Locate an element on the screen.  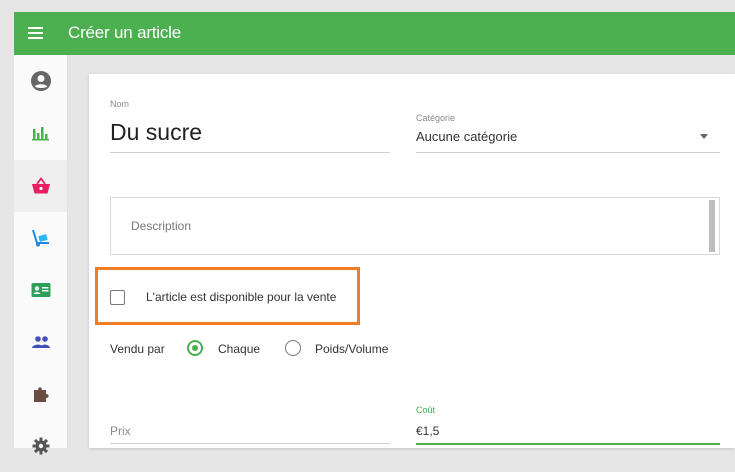
dropdown-arrow-icon is located at coordinates (704, 136).